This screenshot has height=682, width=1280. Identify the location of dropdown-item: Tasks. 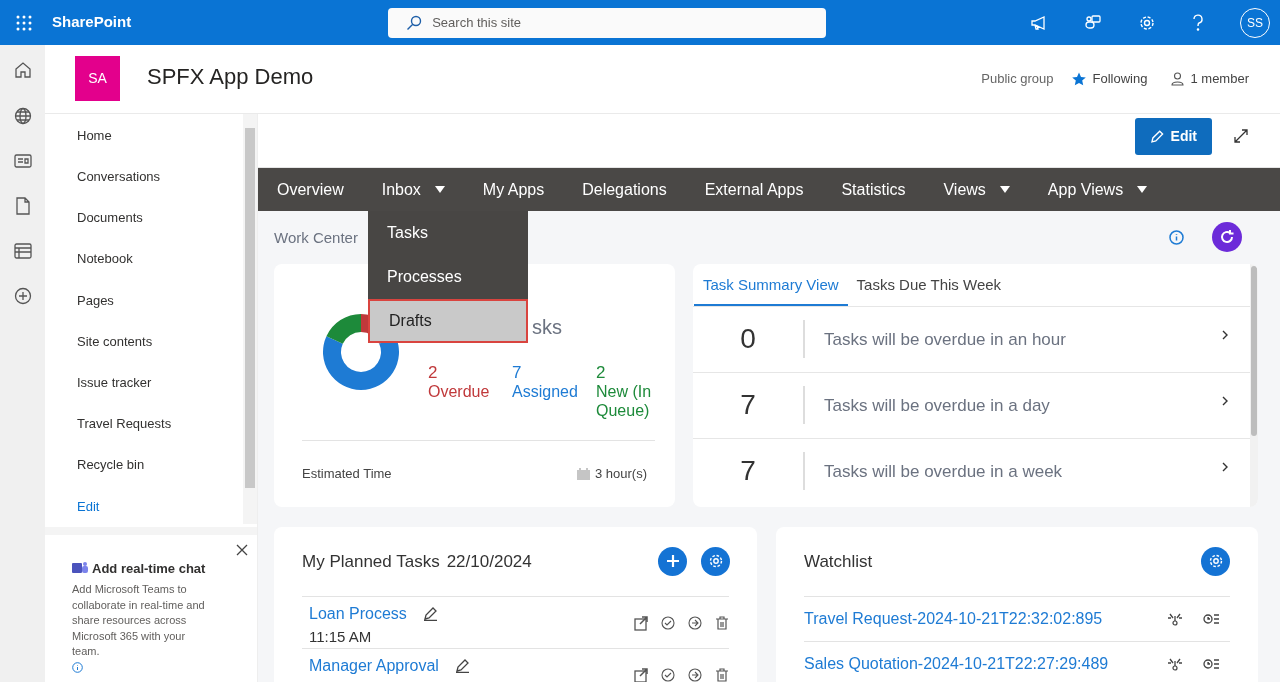
(448, 232).